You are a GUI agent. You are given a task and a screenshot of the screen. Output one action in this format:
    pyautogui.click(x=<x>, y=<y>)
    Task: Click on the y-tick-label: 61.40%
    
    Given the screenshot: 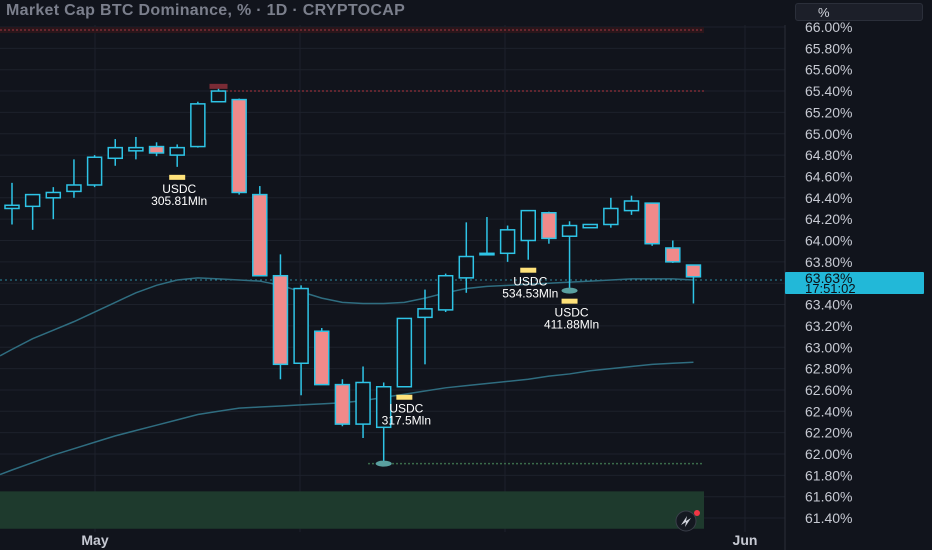 What is the action you would take?
    pyautogui.click(x=828, y=518)
    